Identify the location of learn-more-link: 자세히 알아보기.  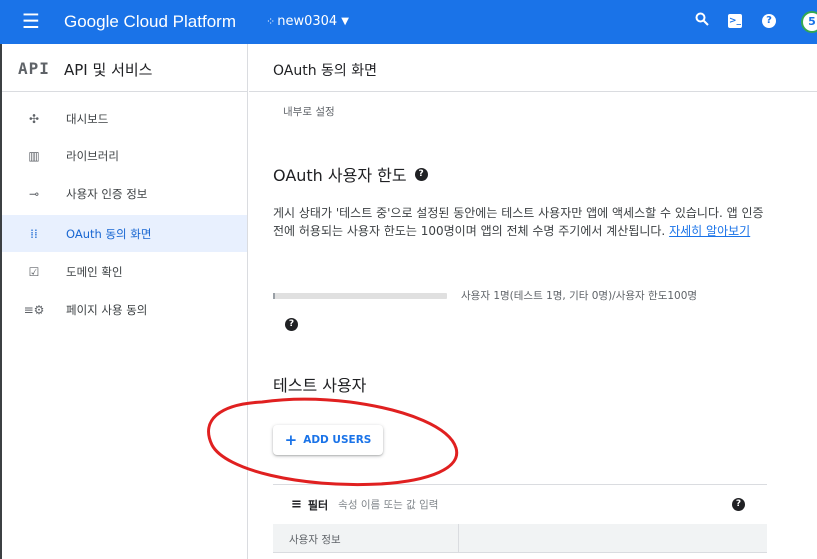
(709, 231).